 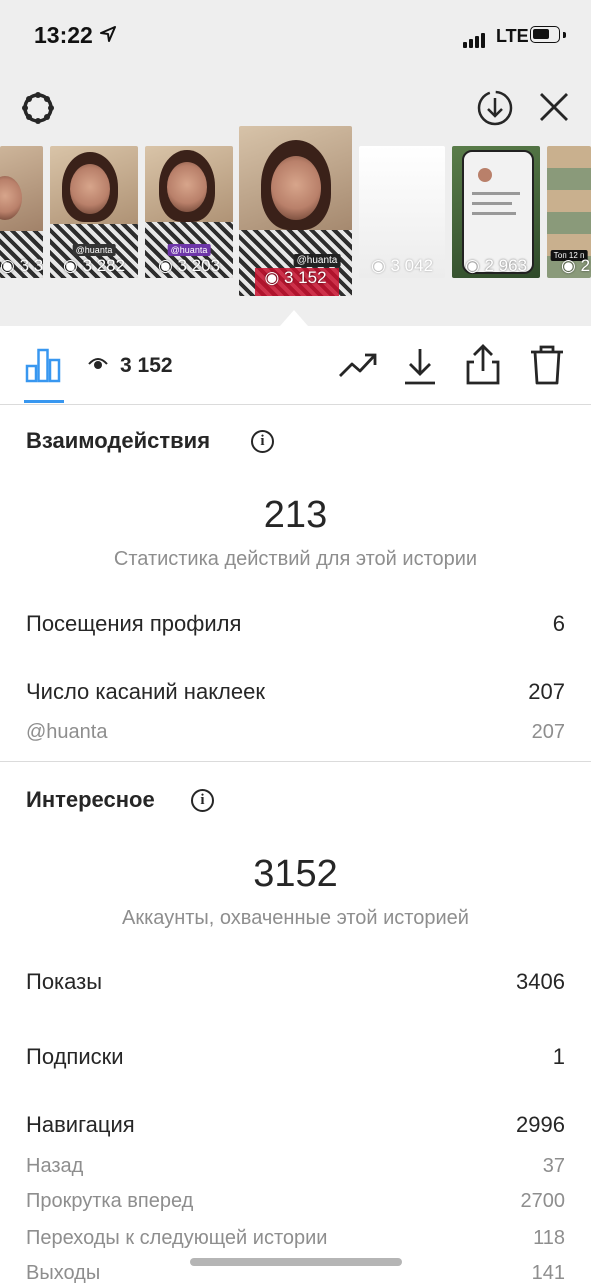 What do you see at coordinates (402, 265) in the screenshot?
I see `thumbnail-views: ◉ 3 042` at bounding box center [402, 265].